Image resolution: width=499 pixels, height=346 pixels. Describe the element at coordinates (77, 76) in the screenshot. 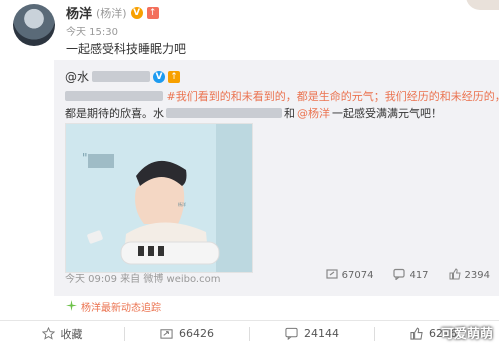

I see `repost-mention: @水` at that location.